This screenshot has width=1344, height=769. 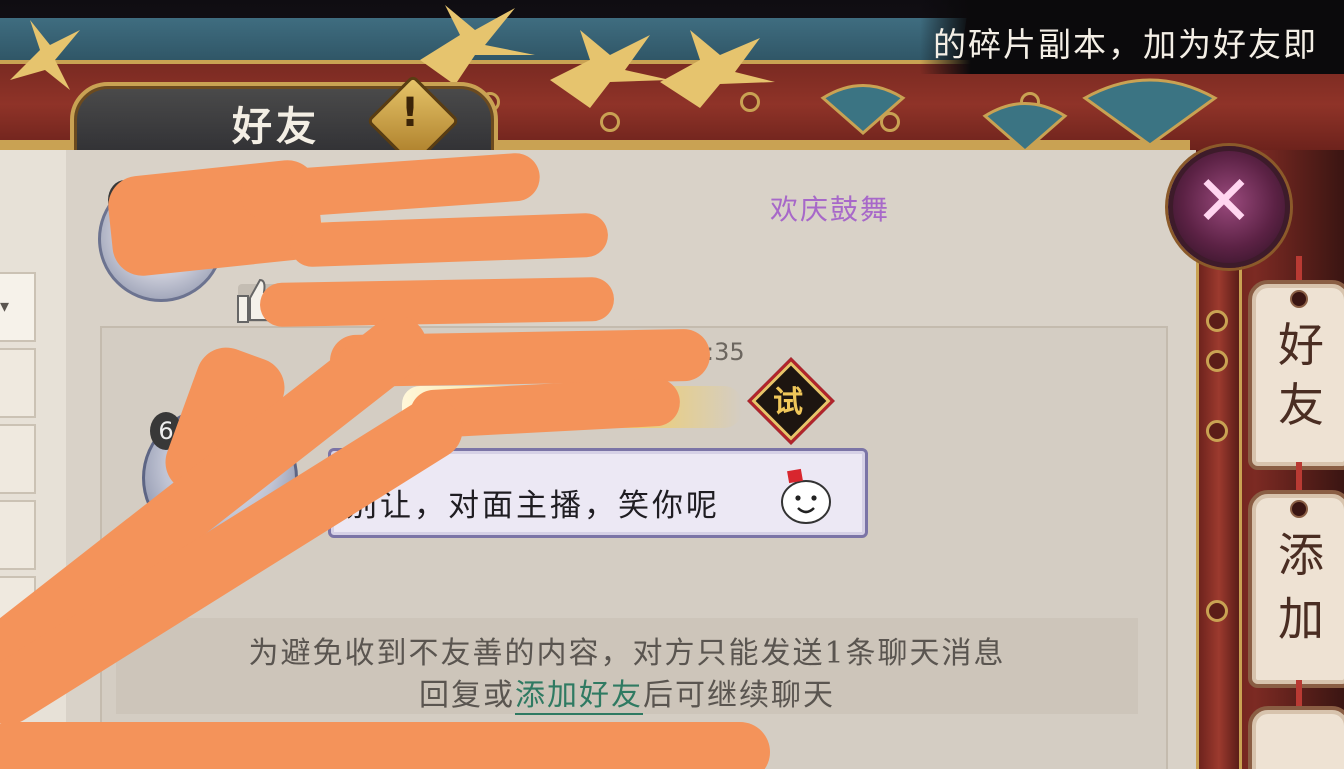 I want to click on trial-badge-label: 试, so click(x=788, y=402).